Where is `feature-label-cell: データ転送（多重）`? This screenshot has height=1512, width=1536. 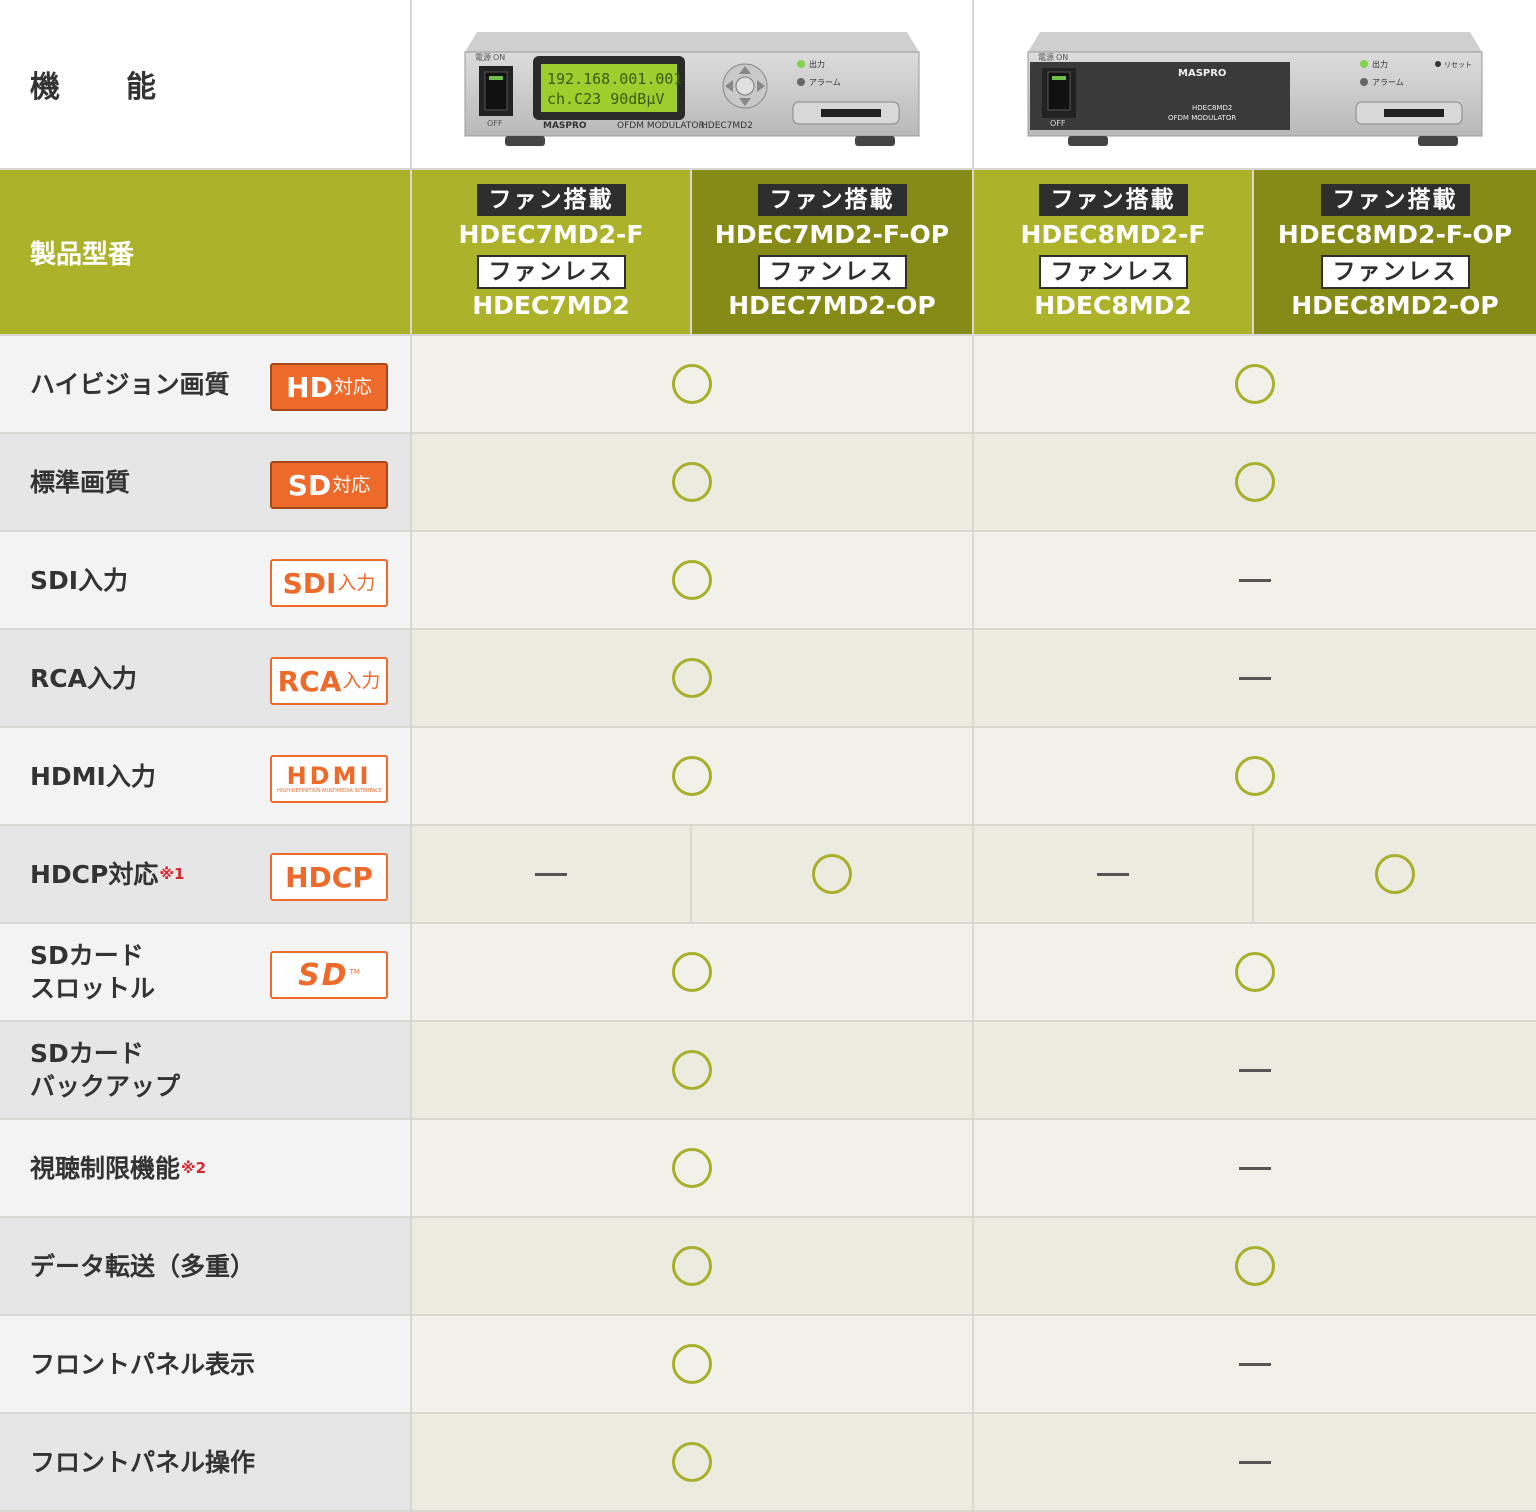 feature-label-cell: データ転送（多重） is located at coordinates (205, 1266).